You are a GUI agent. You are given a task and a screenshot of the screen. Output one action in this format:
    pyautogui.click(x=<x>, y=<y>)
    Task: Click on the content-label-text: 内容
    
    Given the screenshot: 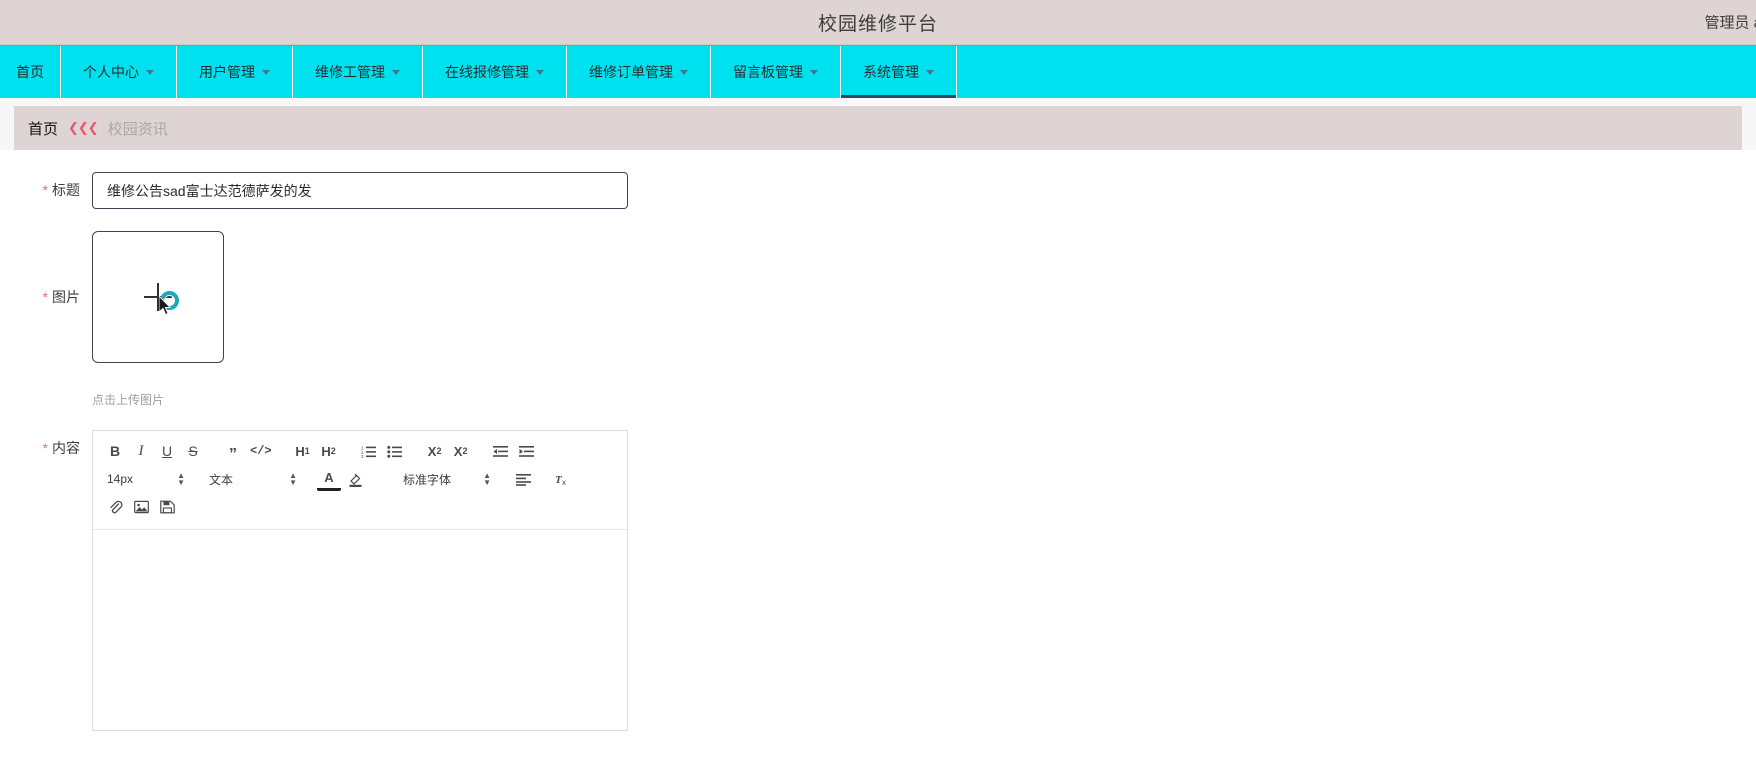 What is the action you would take?
    pyautogui.click(x=66, y=448)
    